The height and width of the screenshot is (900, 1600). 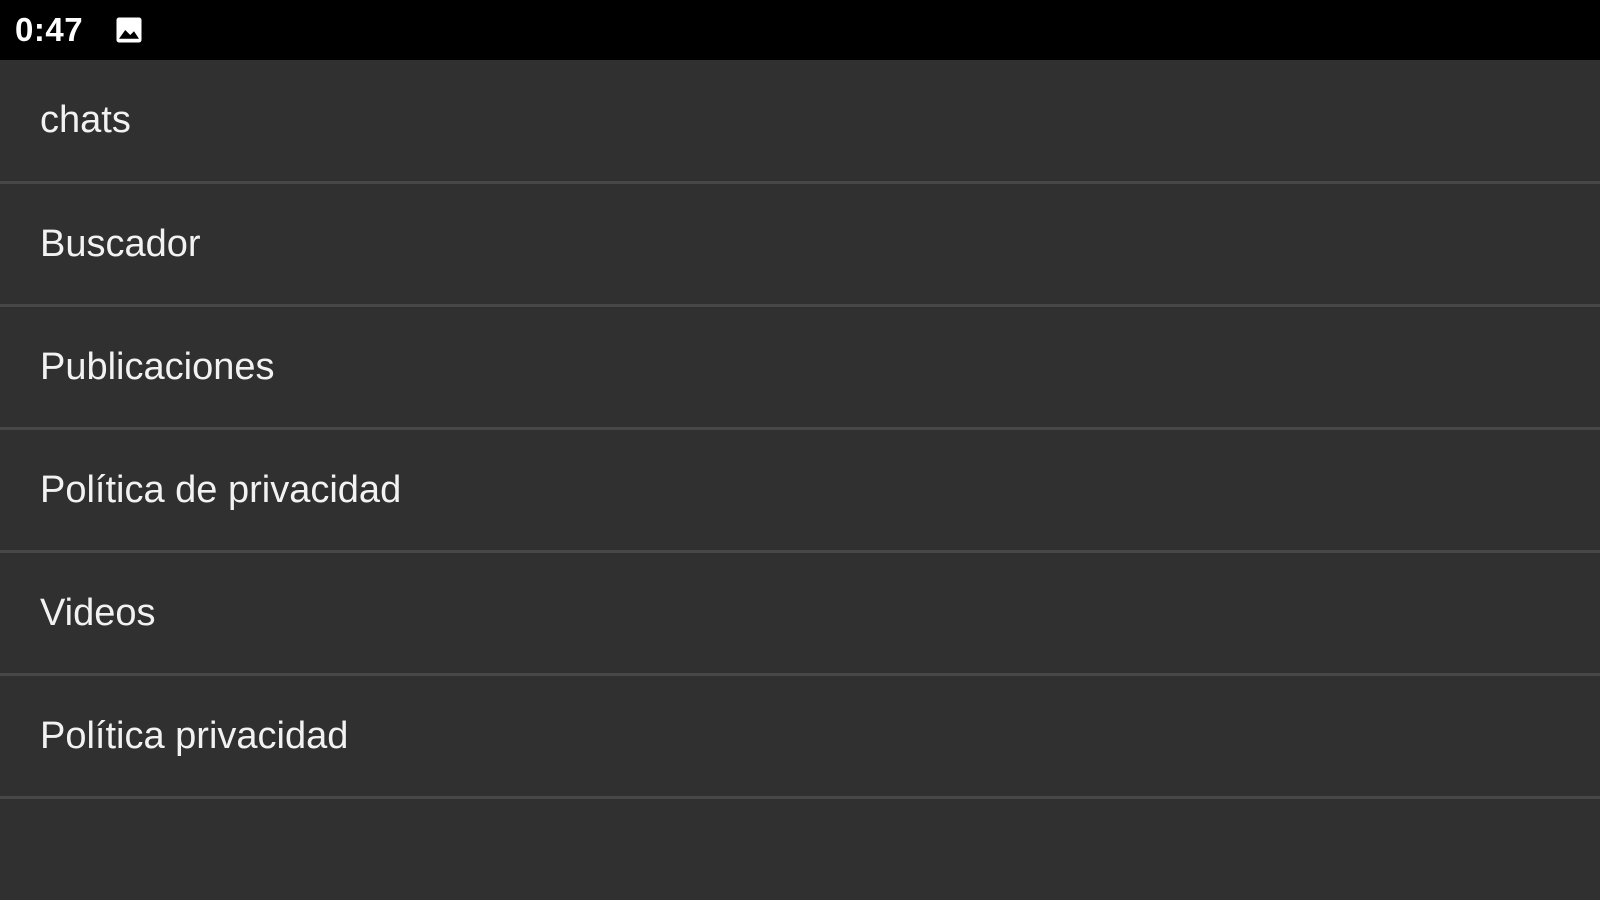 I want to click on menu-item-label: Política privacidad, so click(x=194, y=735).